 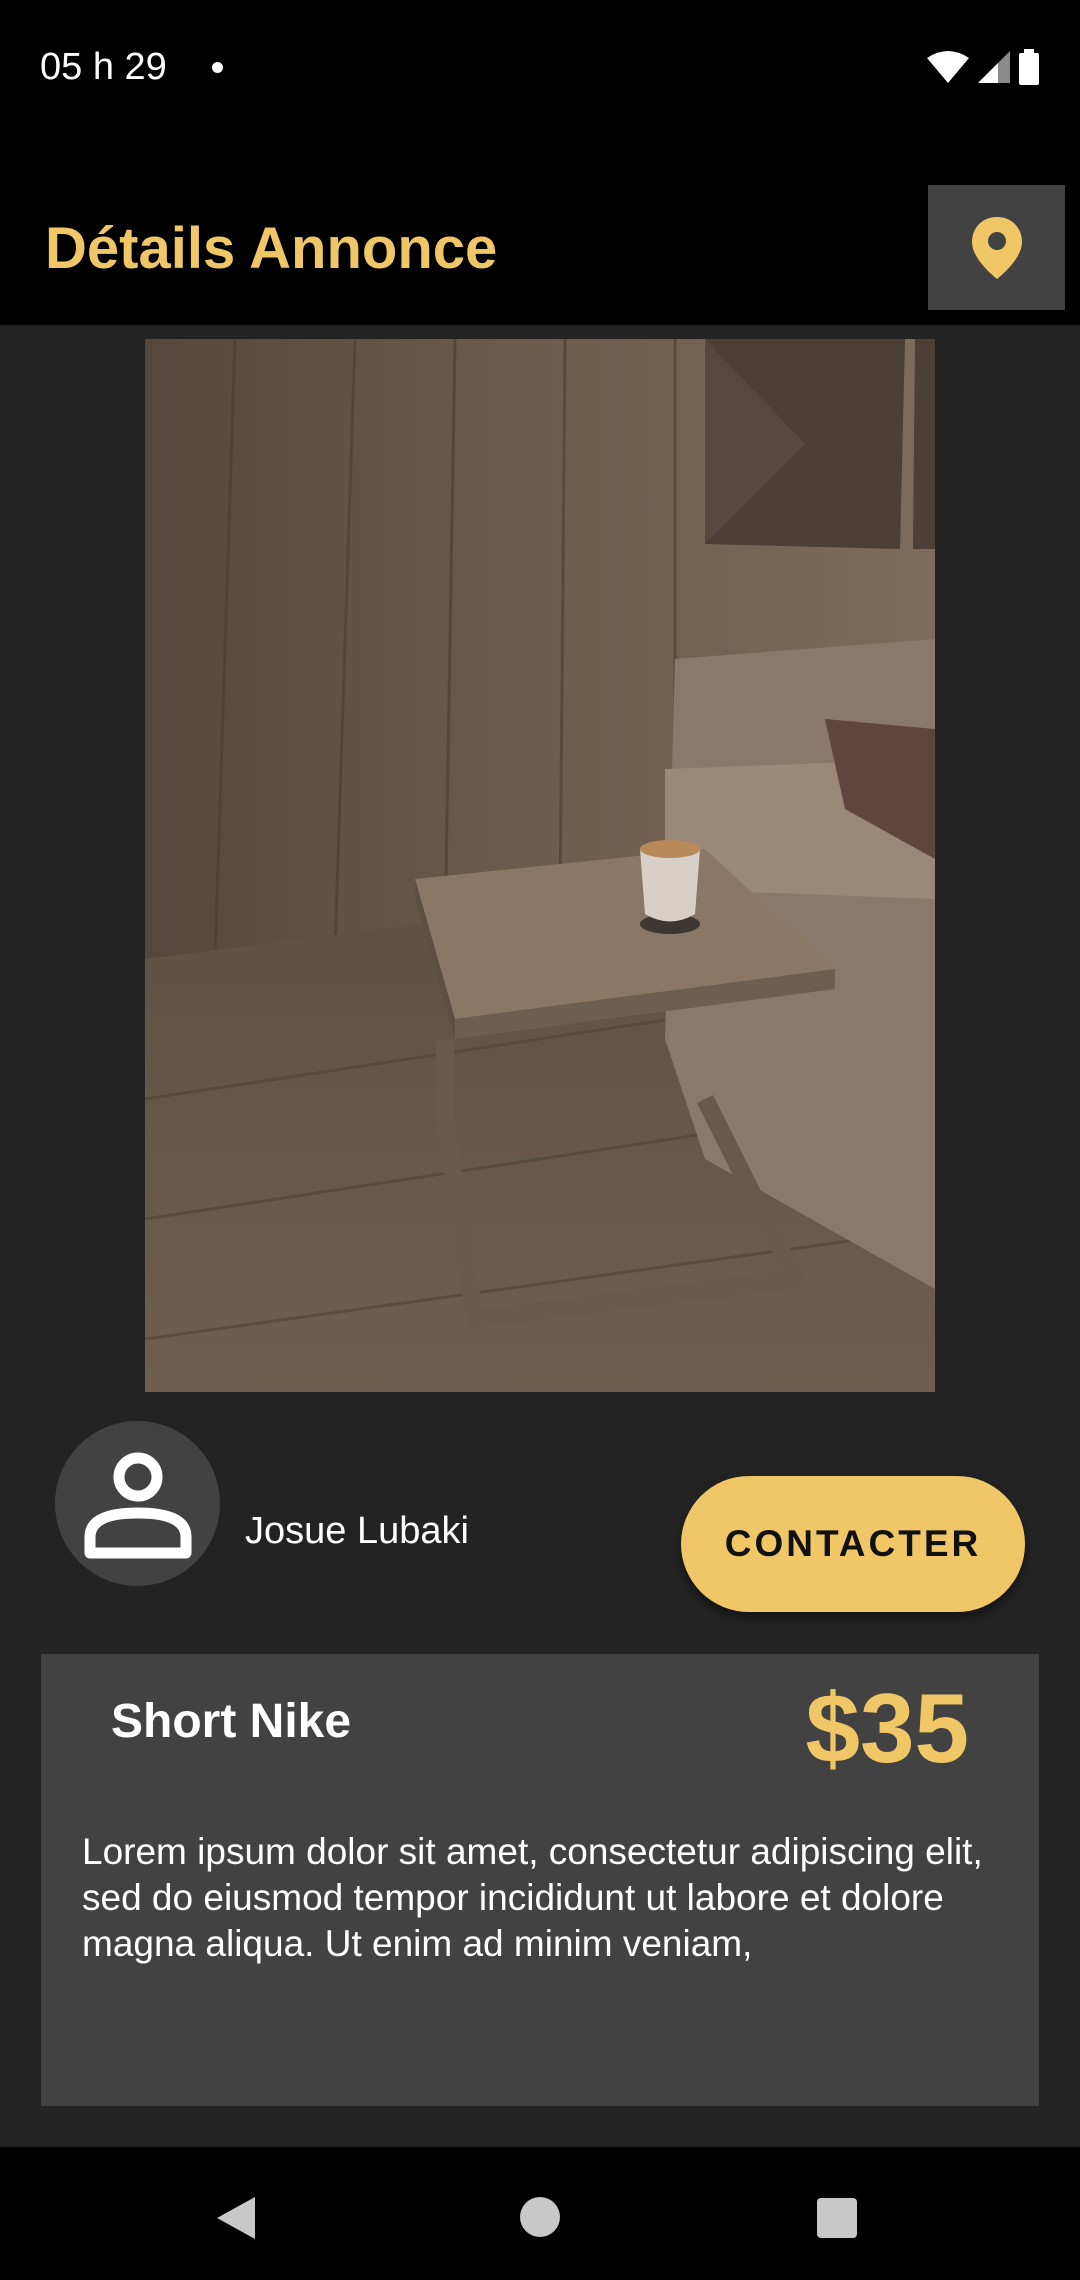 What do you see at coordinates (217, 67) in the screenshot?
I see `notification-dot-icon` at bounding box center [217, 67].